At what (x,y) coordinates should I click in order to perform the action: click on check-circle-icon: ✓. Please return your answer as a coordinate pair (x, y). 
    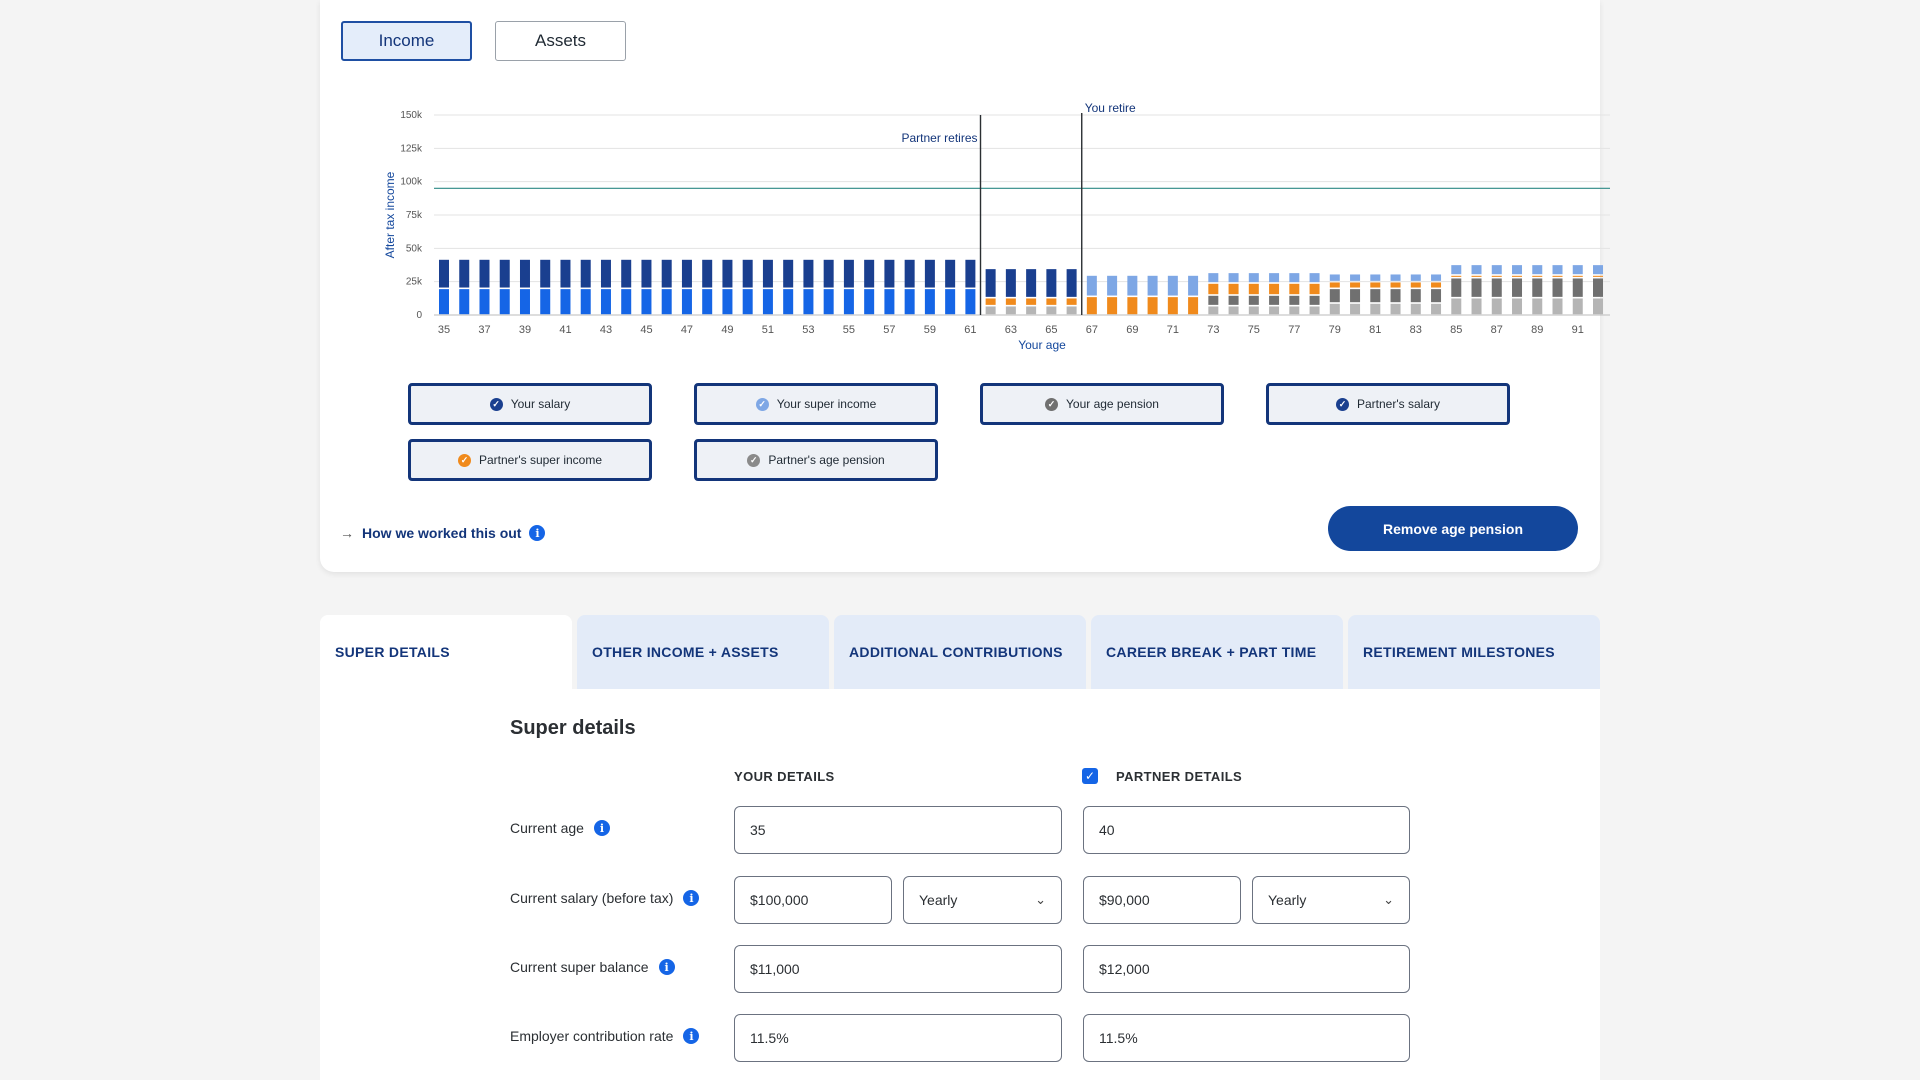
    Looking at the image, I should click on (1342, 404).